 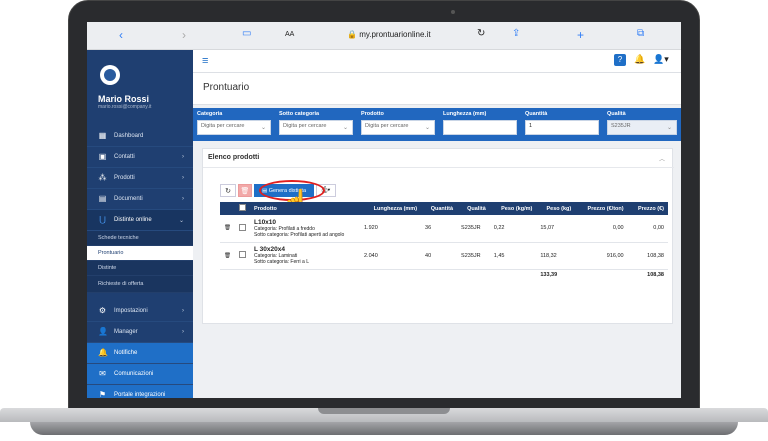 I want to click on header-actions, so click(x=227, y=208).